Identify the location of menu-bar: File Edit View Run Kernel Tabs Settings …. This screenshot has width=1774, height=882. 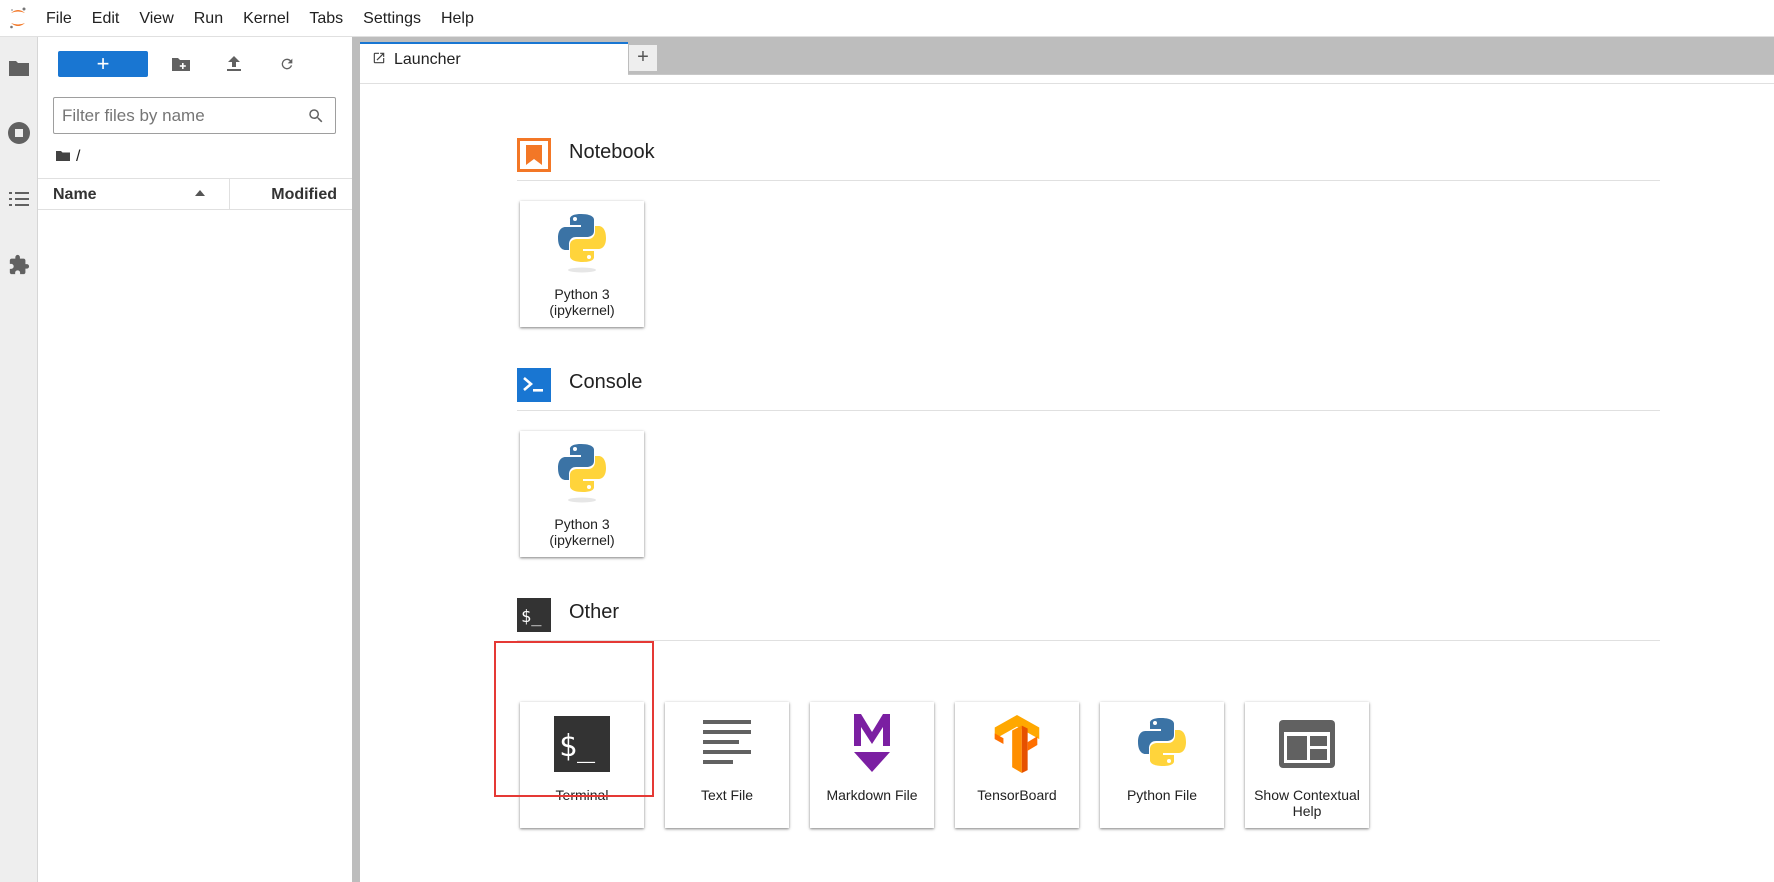
(887, 18).